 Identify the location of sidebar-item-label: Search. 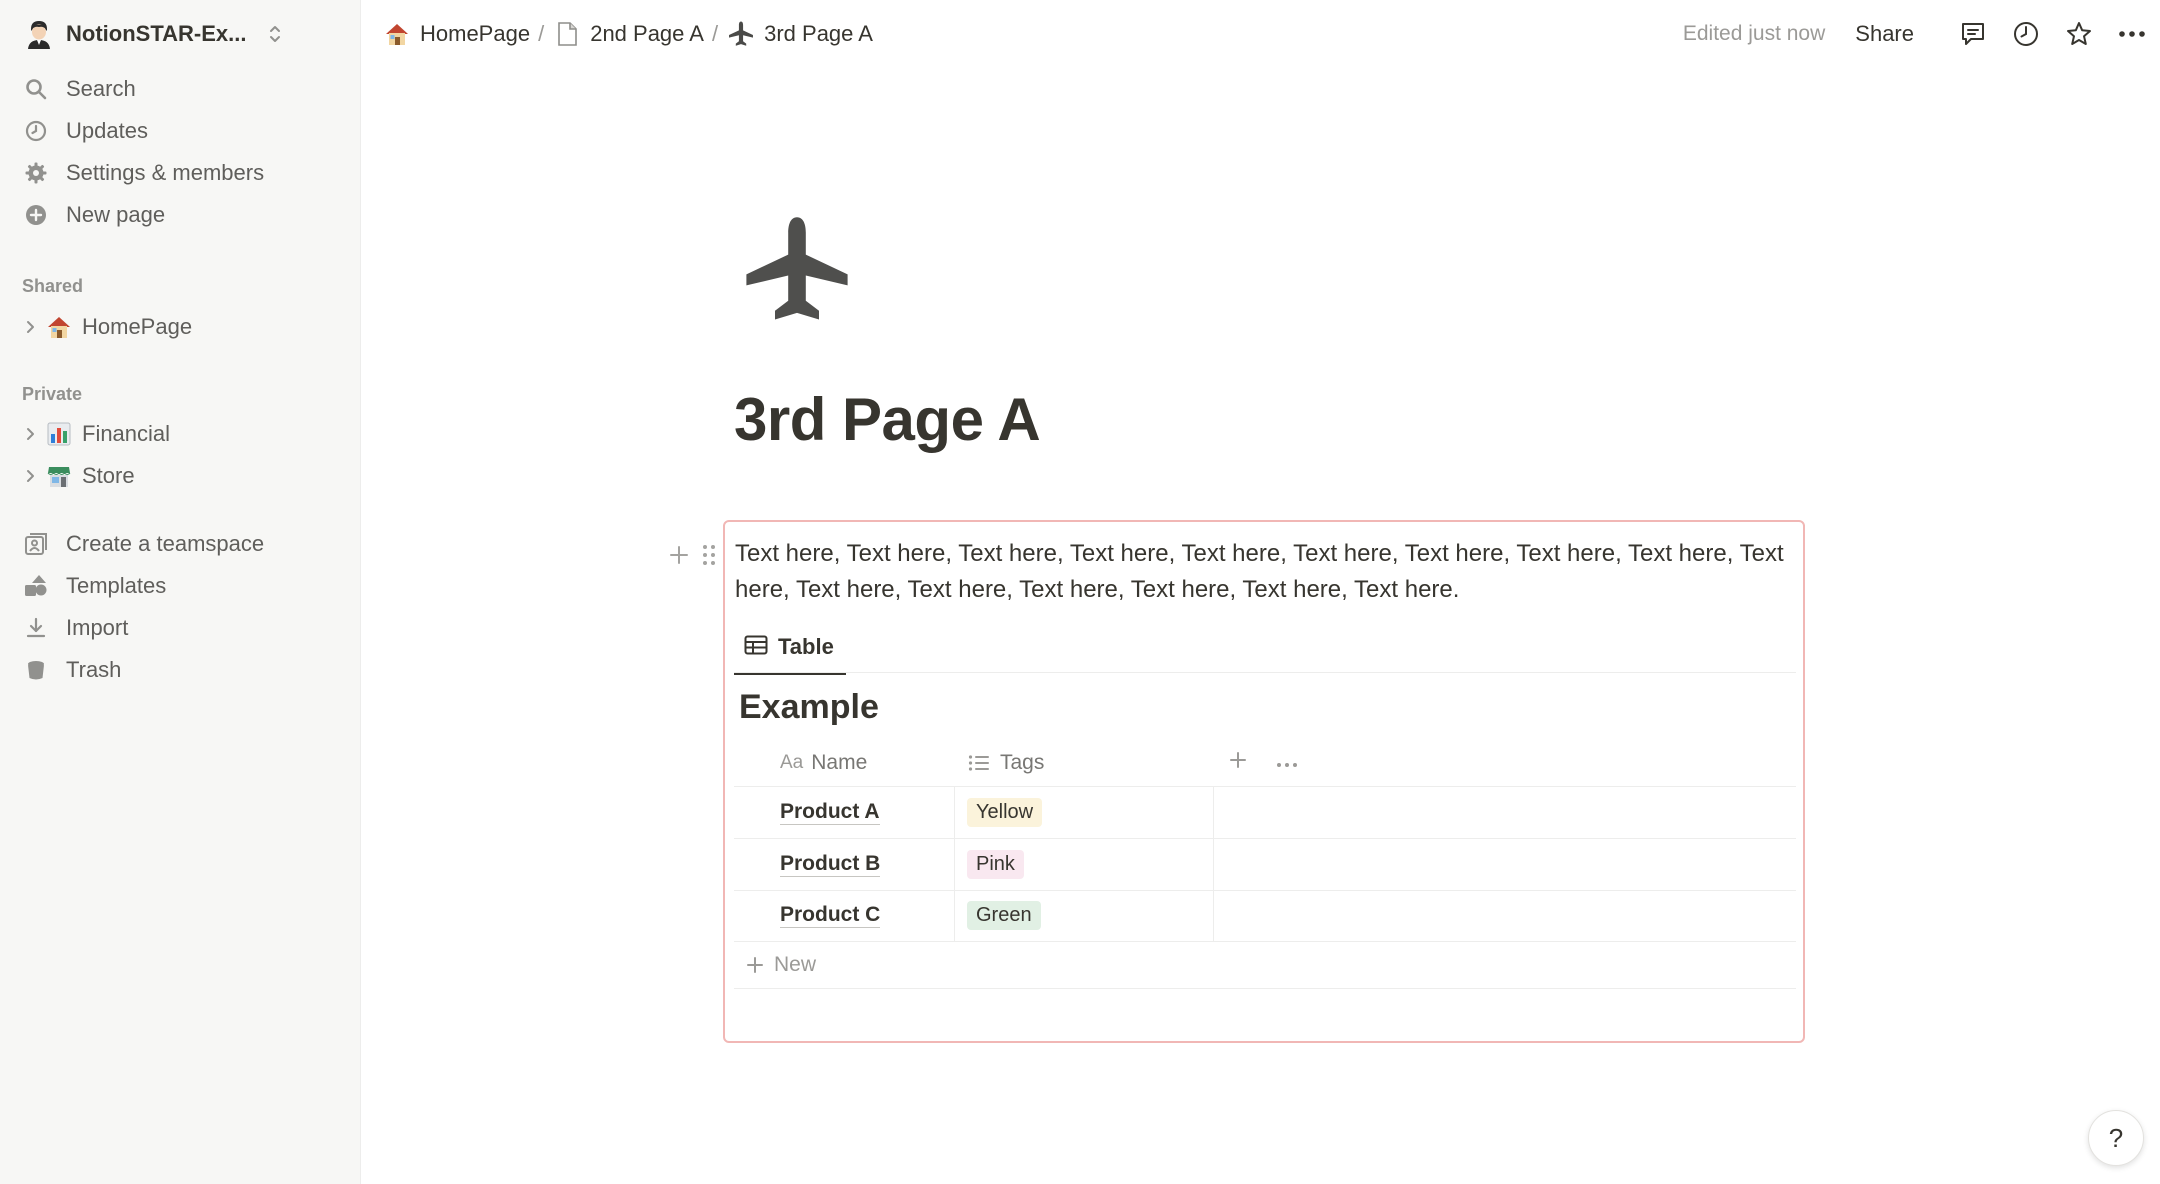
(101, 88).